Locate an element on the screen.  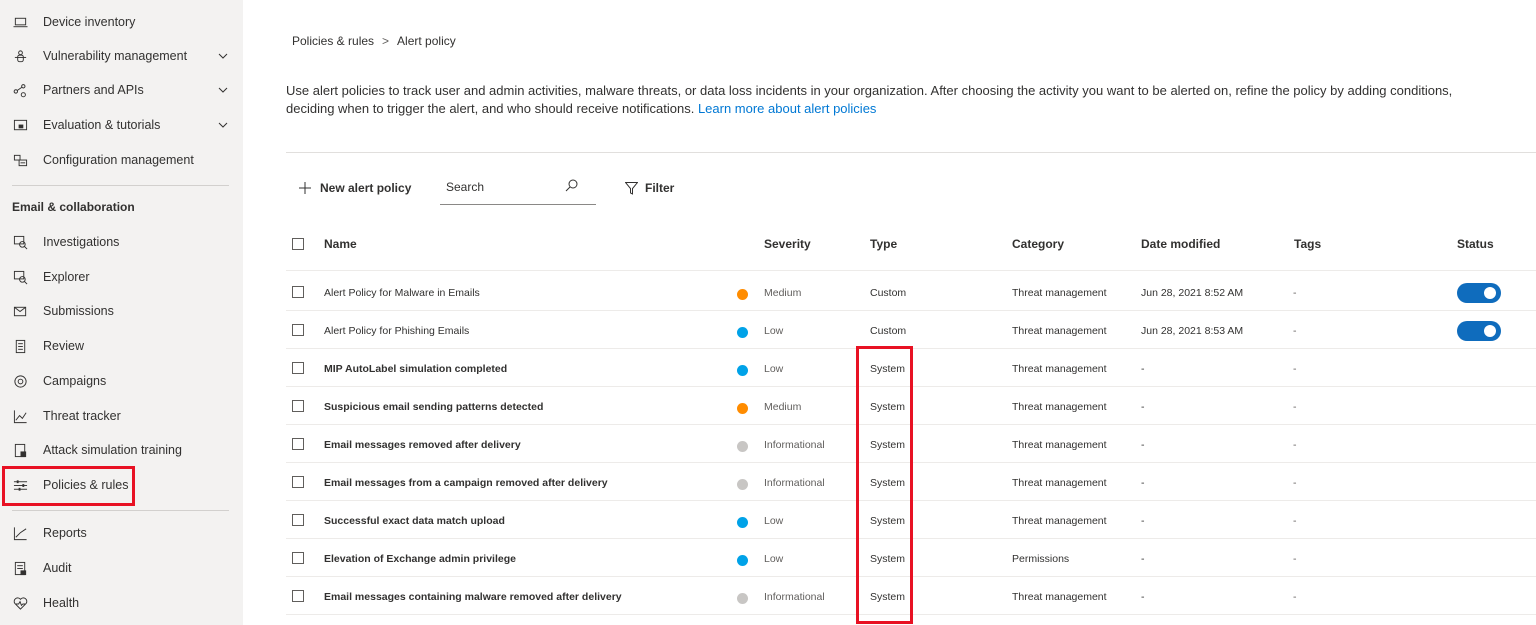
sidebar-item-label: Threat tracker is located at coordinates (82, 416).